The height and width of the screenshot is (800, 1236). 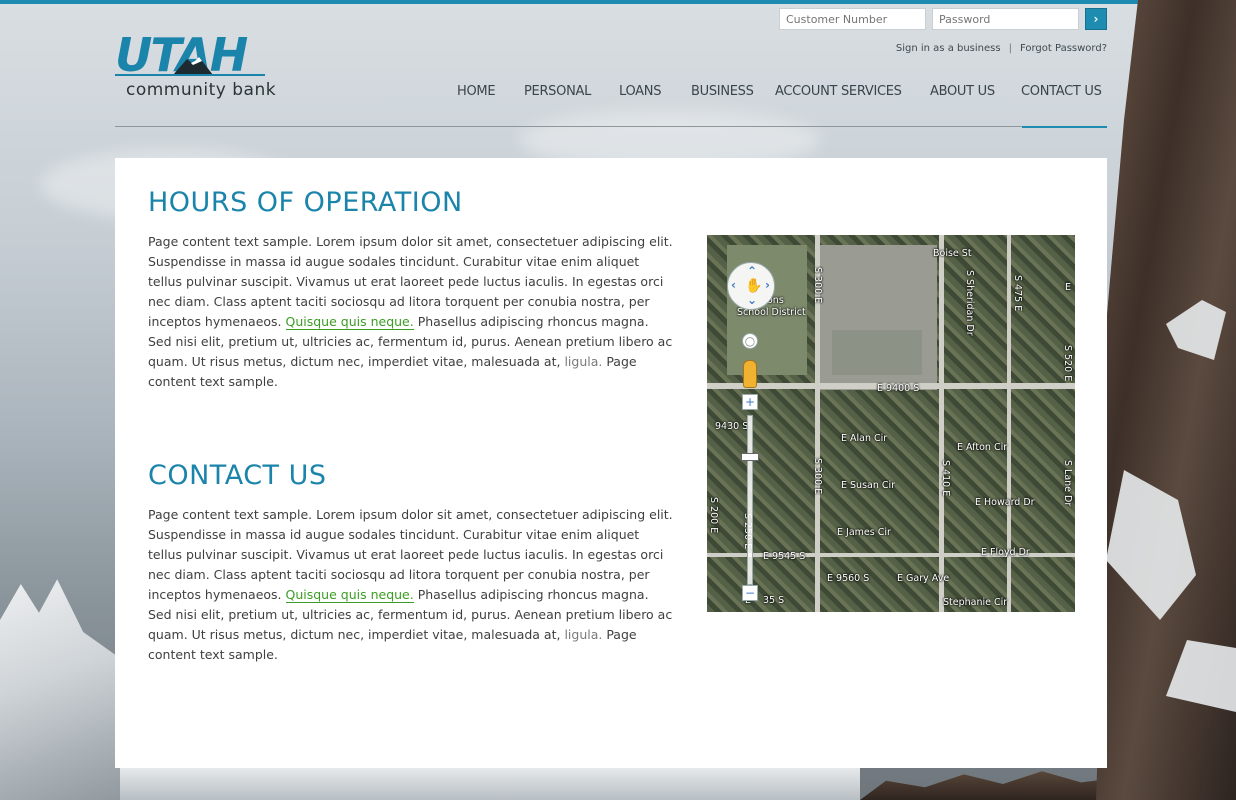 What do you see at coordinates (864, 532) in the screenshot?
I see `map-label: E James Cir` at bounding box center [864, 532].